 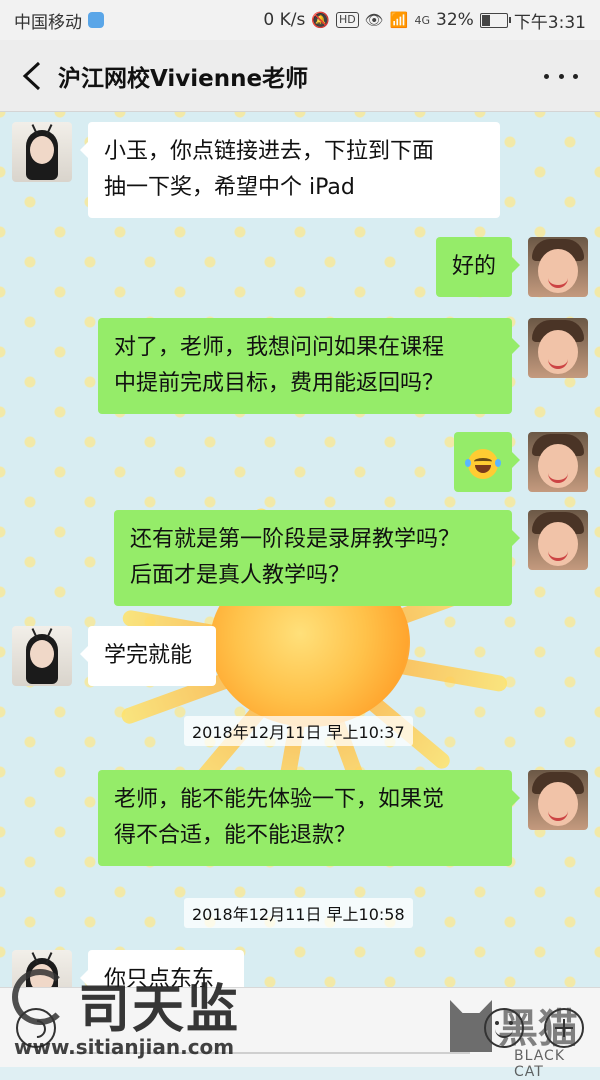 I want to click on cat-logo-icon, so click(x=471, y=1026).